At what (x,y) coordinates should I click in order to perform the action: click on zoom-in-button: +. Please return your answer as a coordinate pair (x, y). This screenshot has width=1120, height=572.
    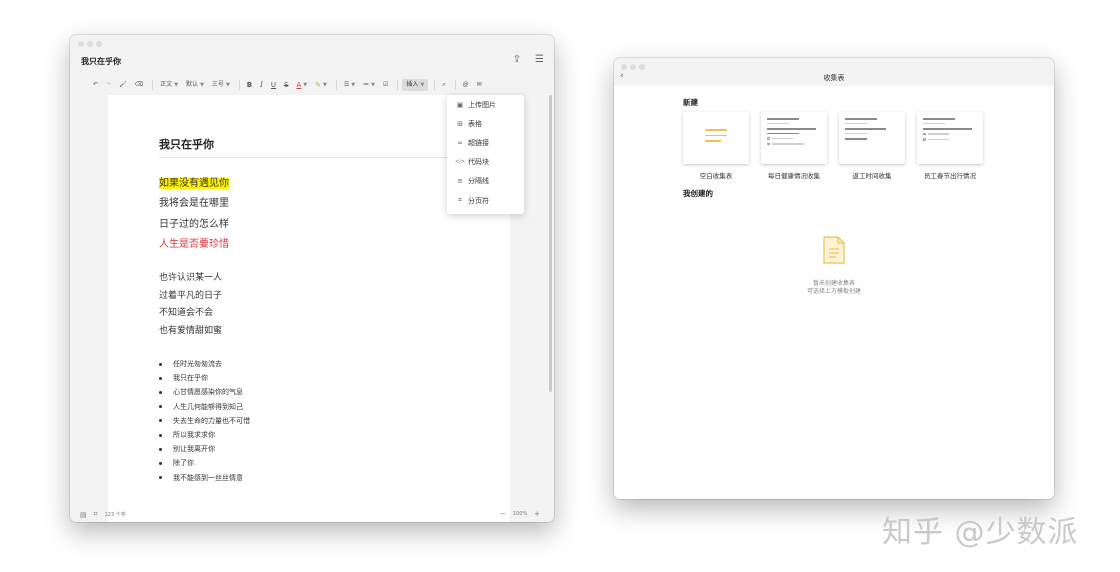
    Looking at the image, I should click on (537, 514).